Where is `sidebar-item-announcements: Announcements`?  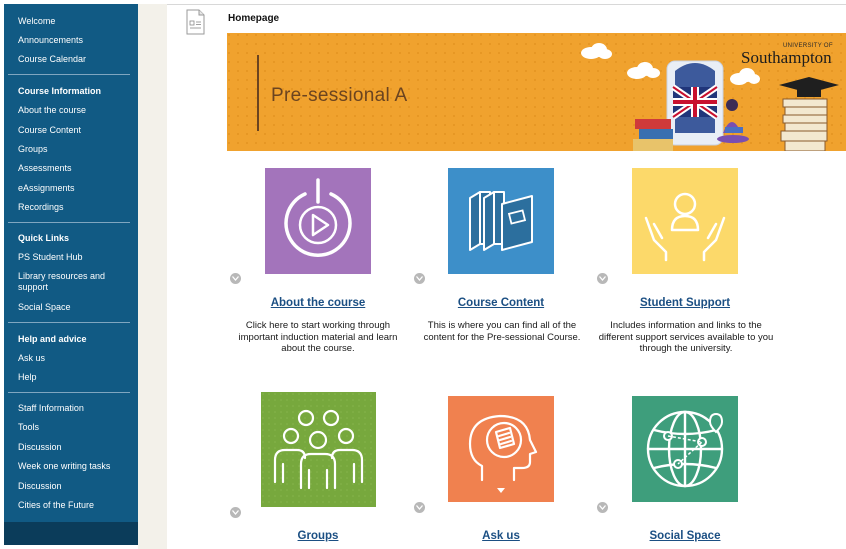
sidebar-item-announcements: Announcements is located at coordinates (77, 40).